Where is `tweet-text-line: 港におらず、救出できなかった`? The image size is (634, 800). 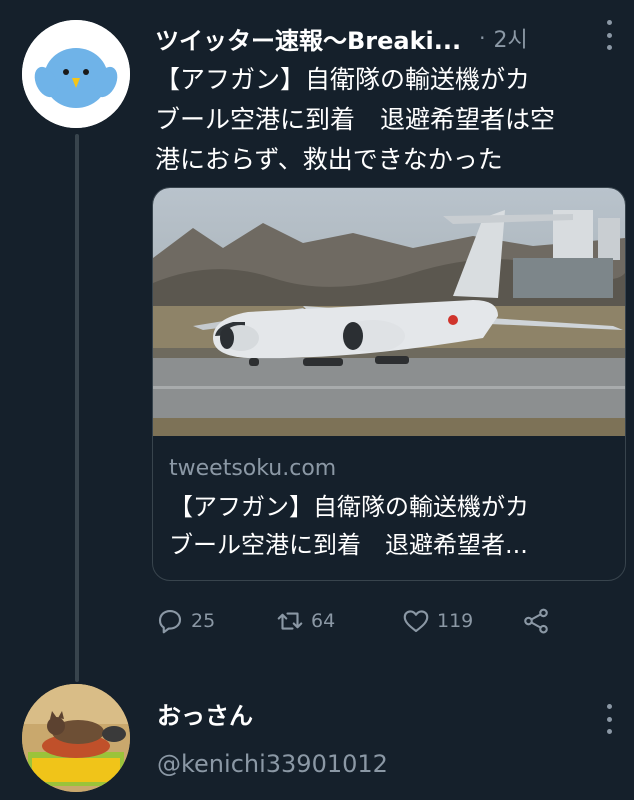
tweet-text-line: 港におらず、救出できなかった is located at coordinates (329, 159).